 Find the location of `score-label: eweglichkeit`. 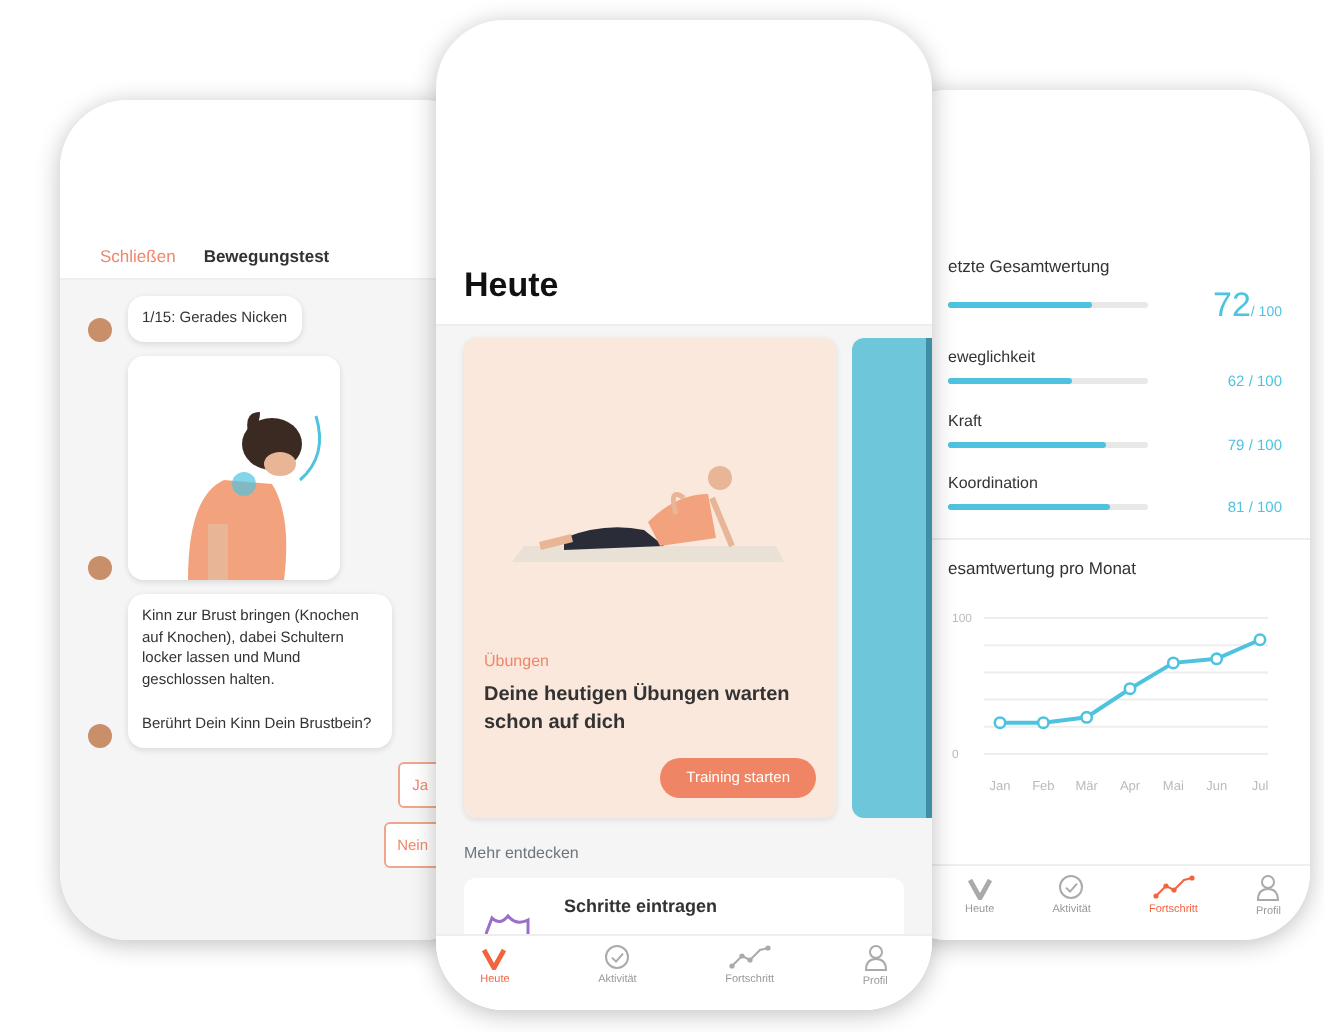

score-label: eweglichkeit is located at coordinates (993, 358).